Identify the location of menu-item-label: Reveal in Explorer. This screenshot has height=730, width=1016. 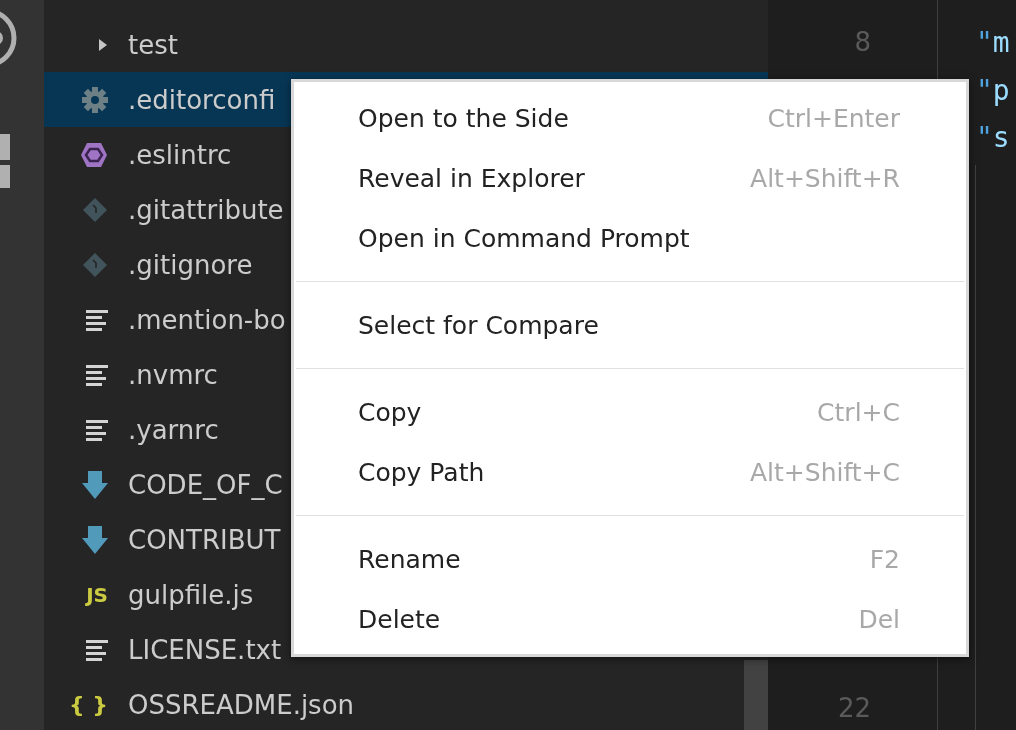
(471, 178).